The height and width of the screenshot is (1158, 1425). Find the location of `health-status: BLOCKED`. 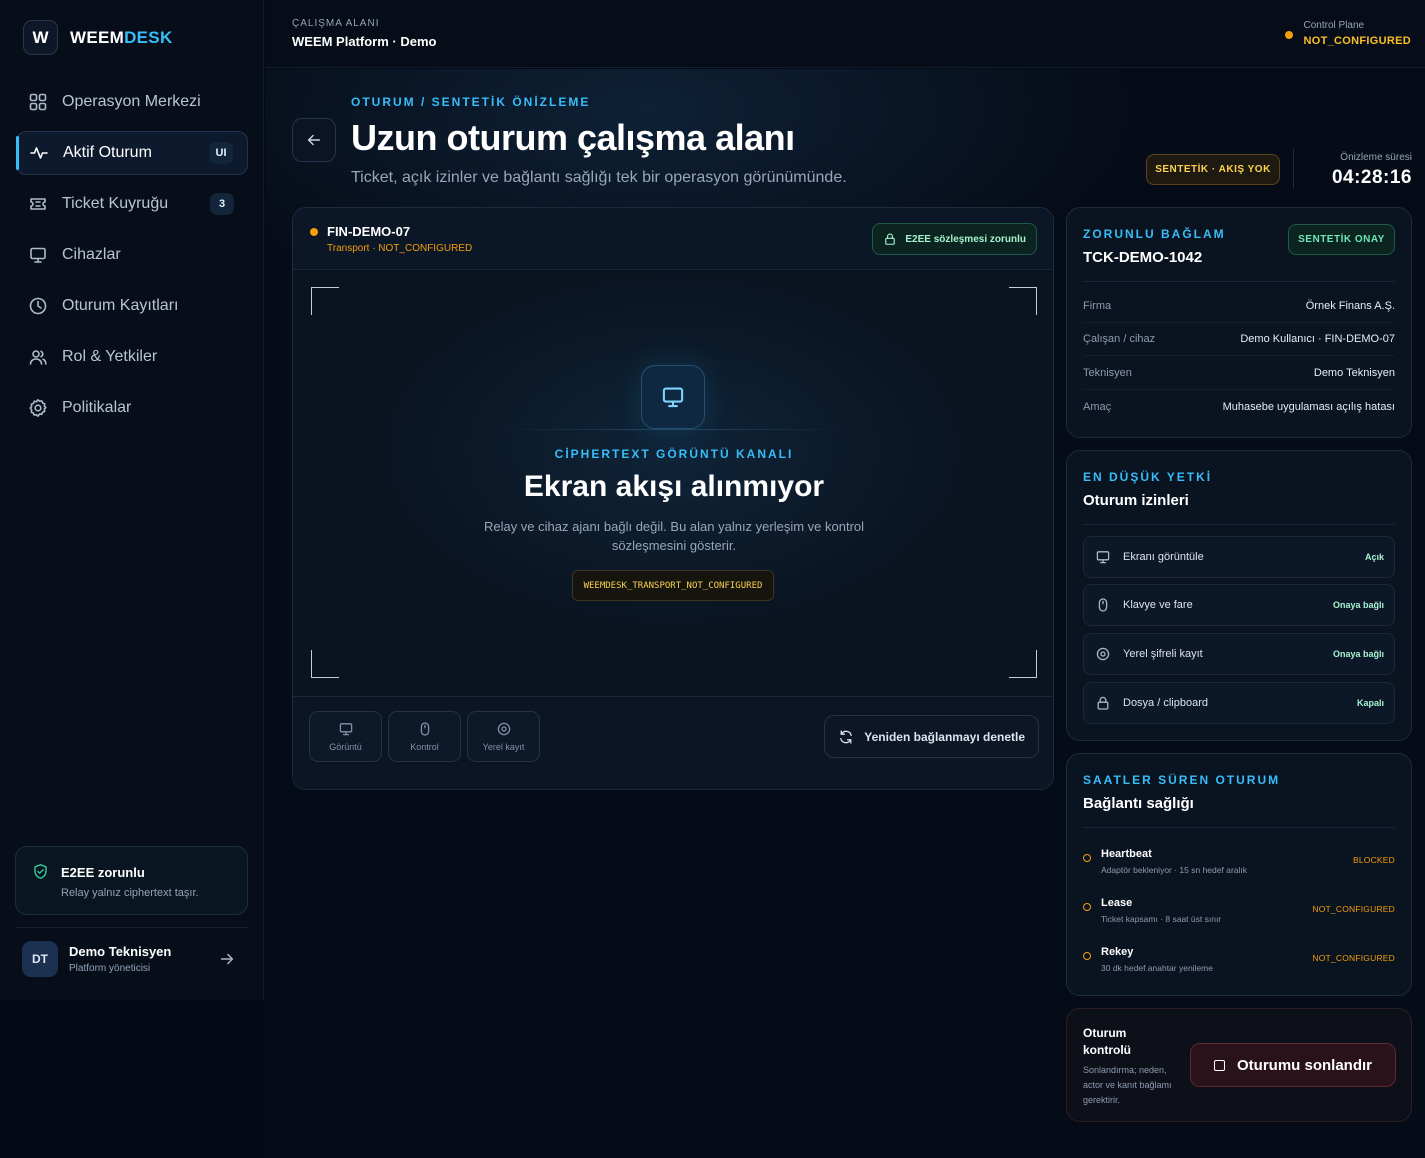

health-status: BLOCKED is located at coordinates (1373, 860).